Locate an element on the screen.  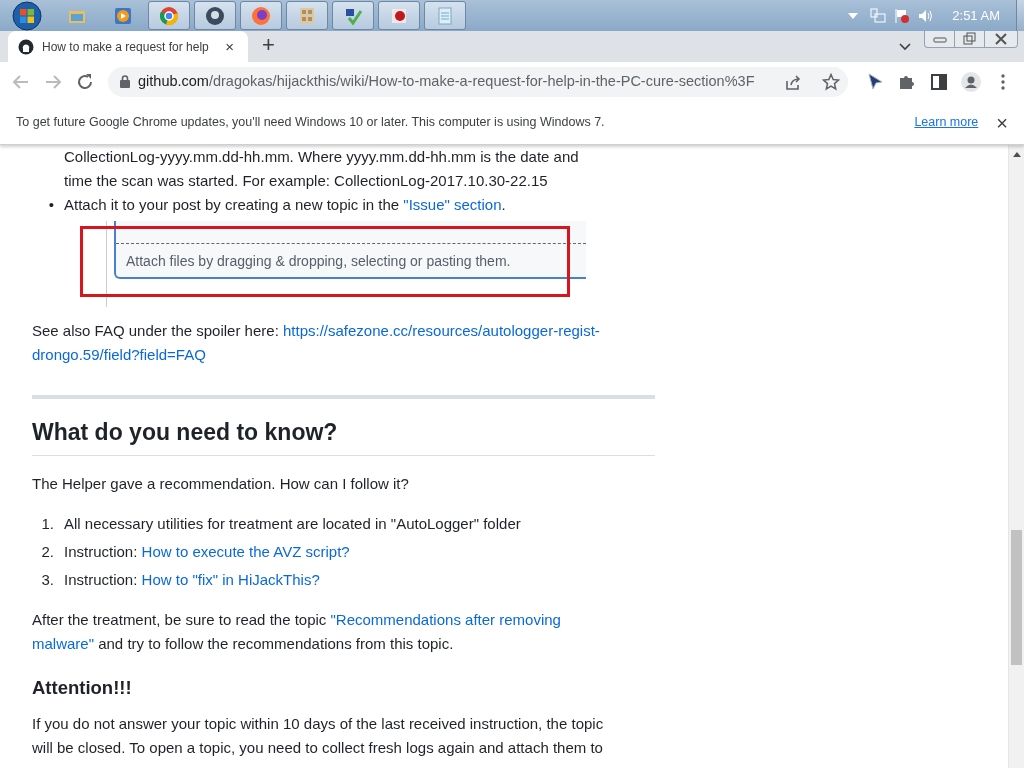
star-icon is located at coordinates (831, 81).